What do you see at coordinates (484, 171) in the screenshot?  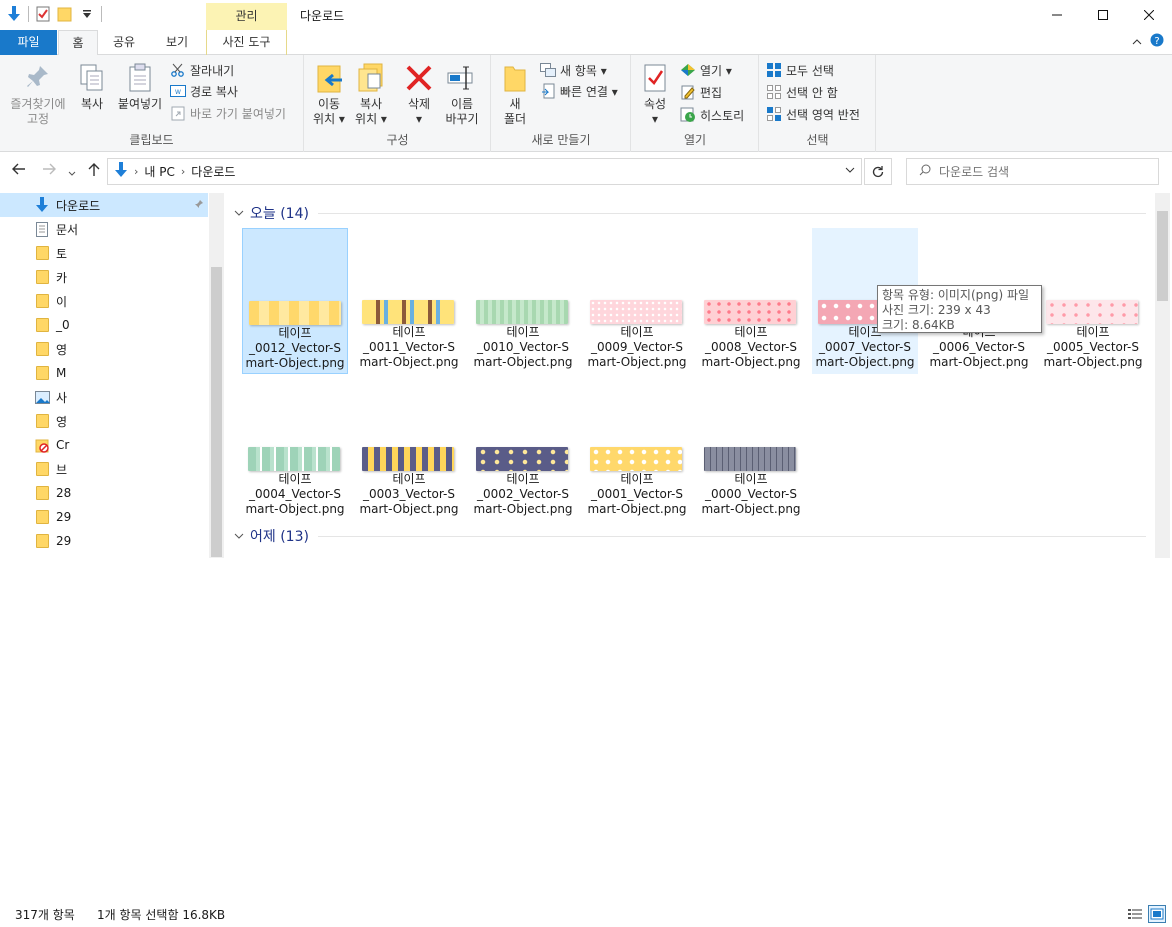 I see `address-bar: › 내 PC › 다운로드` at bounding box center [484, 171].